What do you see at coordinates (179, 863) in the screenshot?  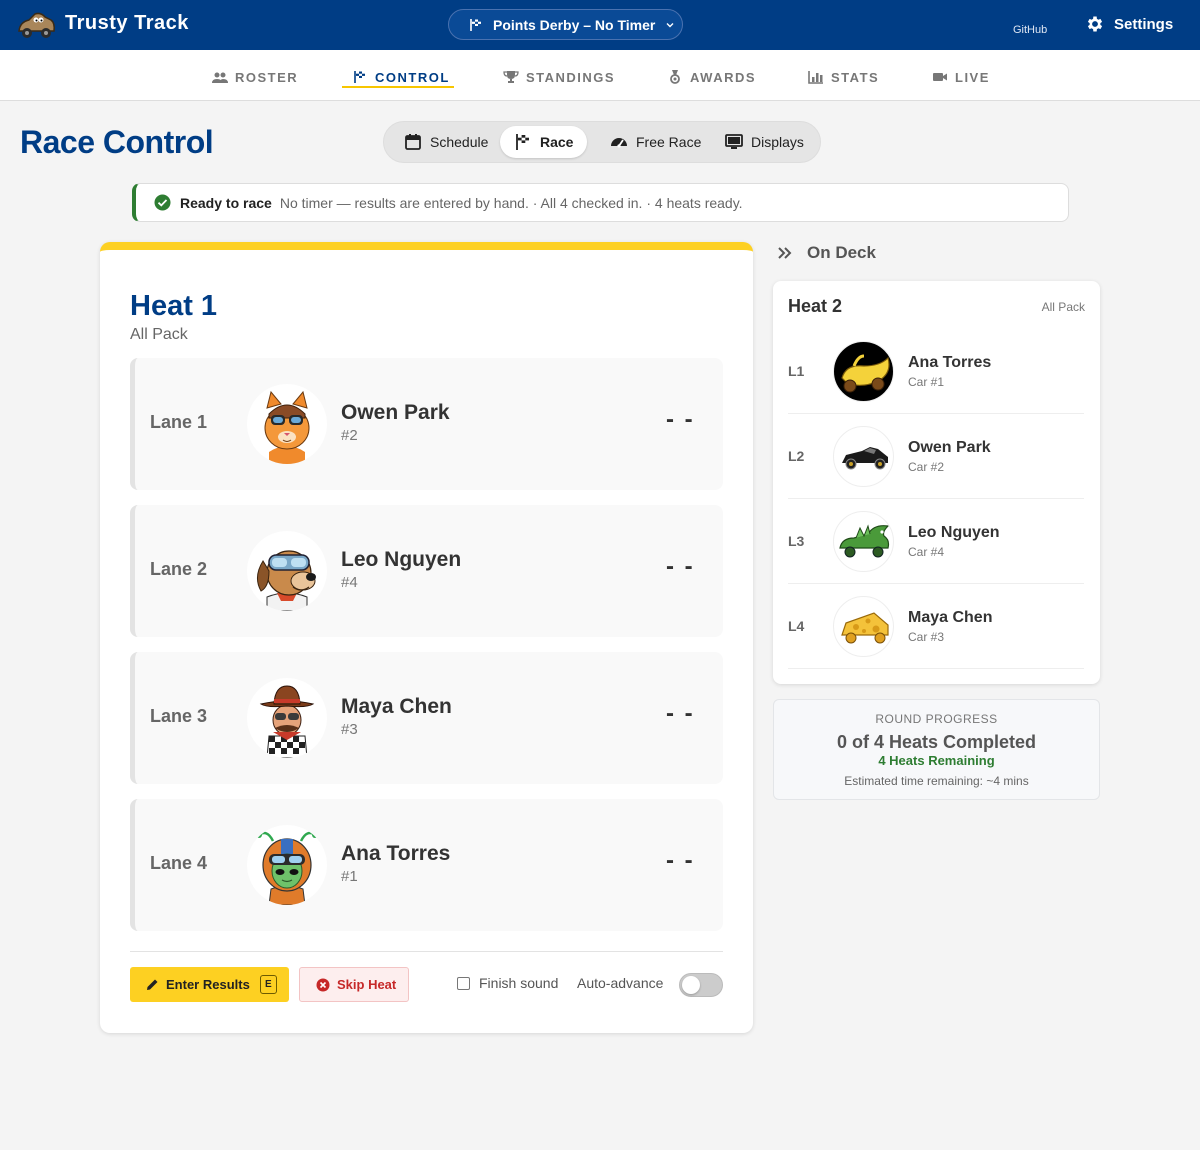 I see `lane-label: Lane 4` at bounding box center [179, 863].